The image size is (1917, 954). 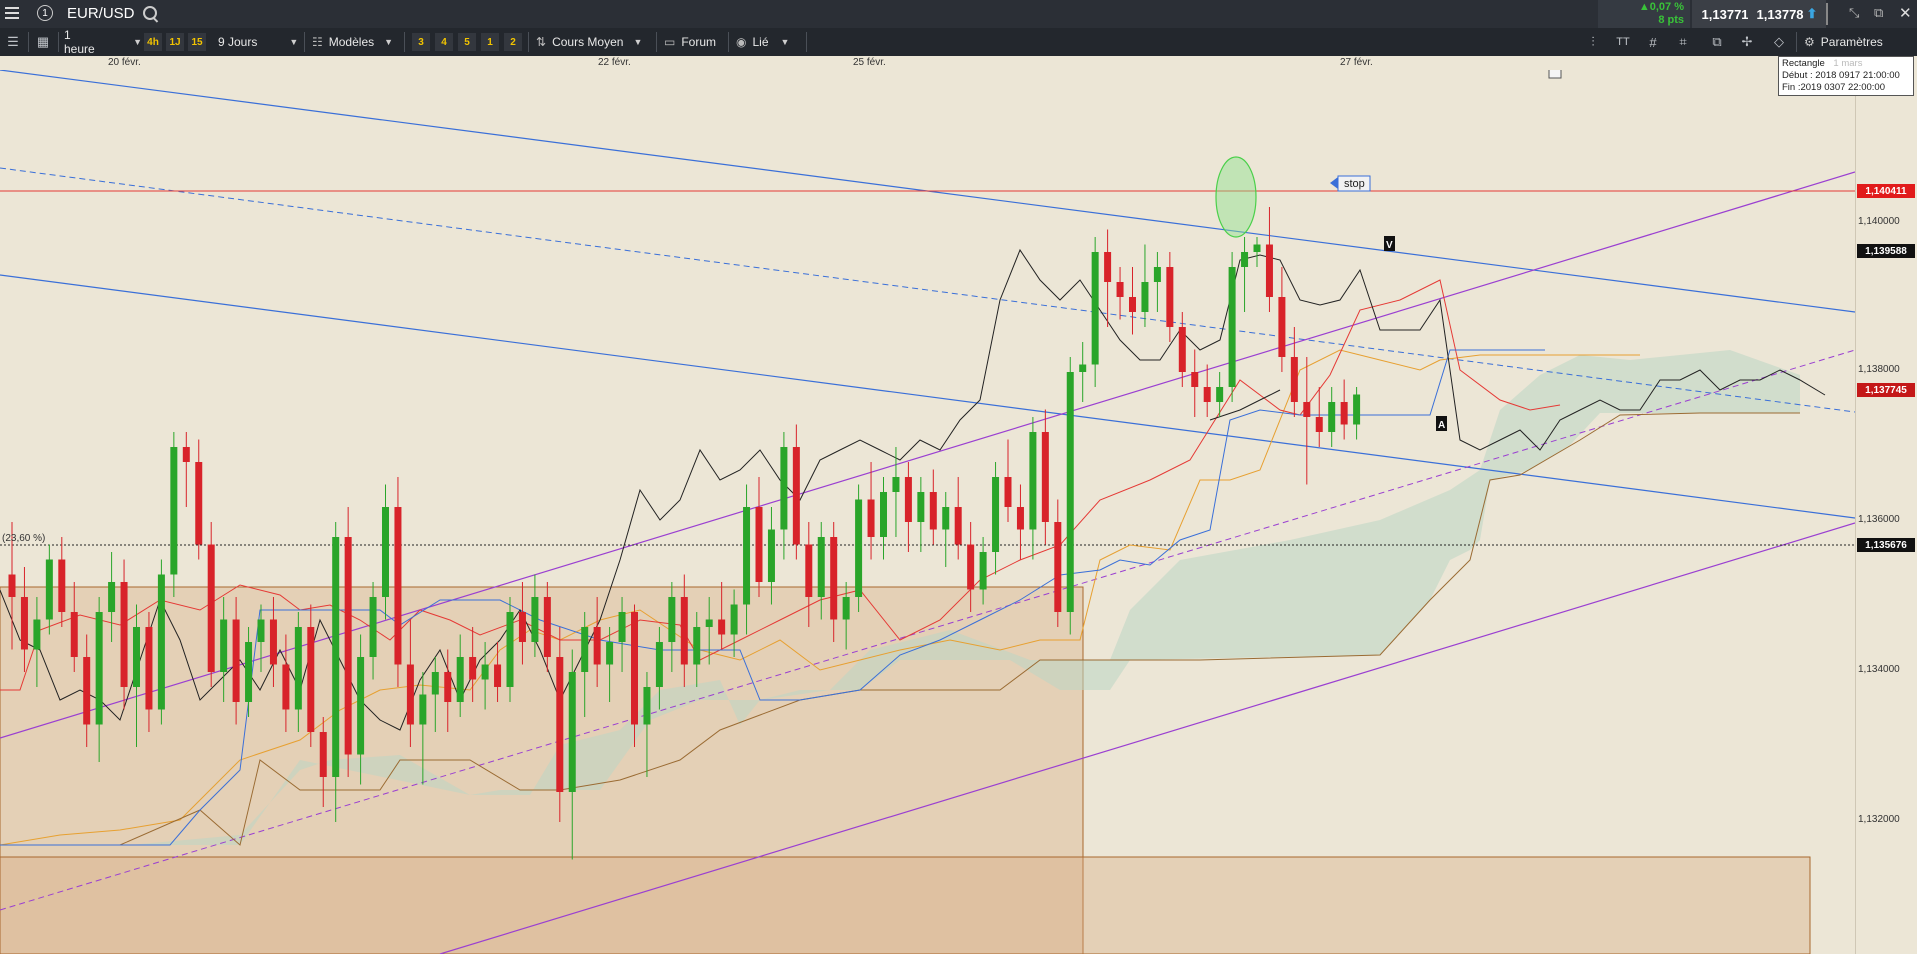 What do you see at coordinates (259, 42) in the screenshot?
I see `range-select: 9 Jours ▼` at bounding box center [259, 42].